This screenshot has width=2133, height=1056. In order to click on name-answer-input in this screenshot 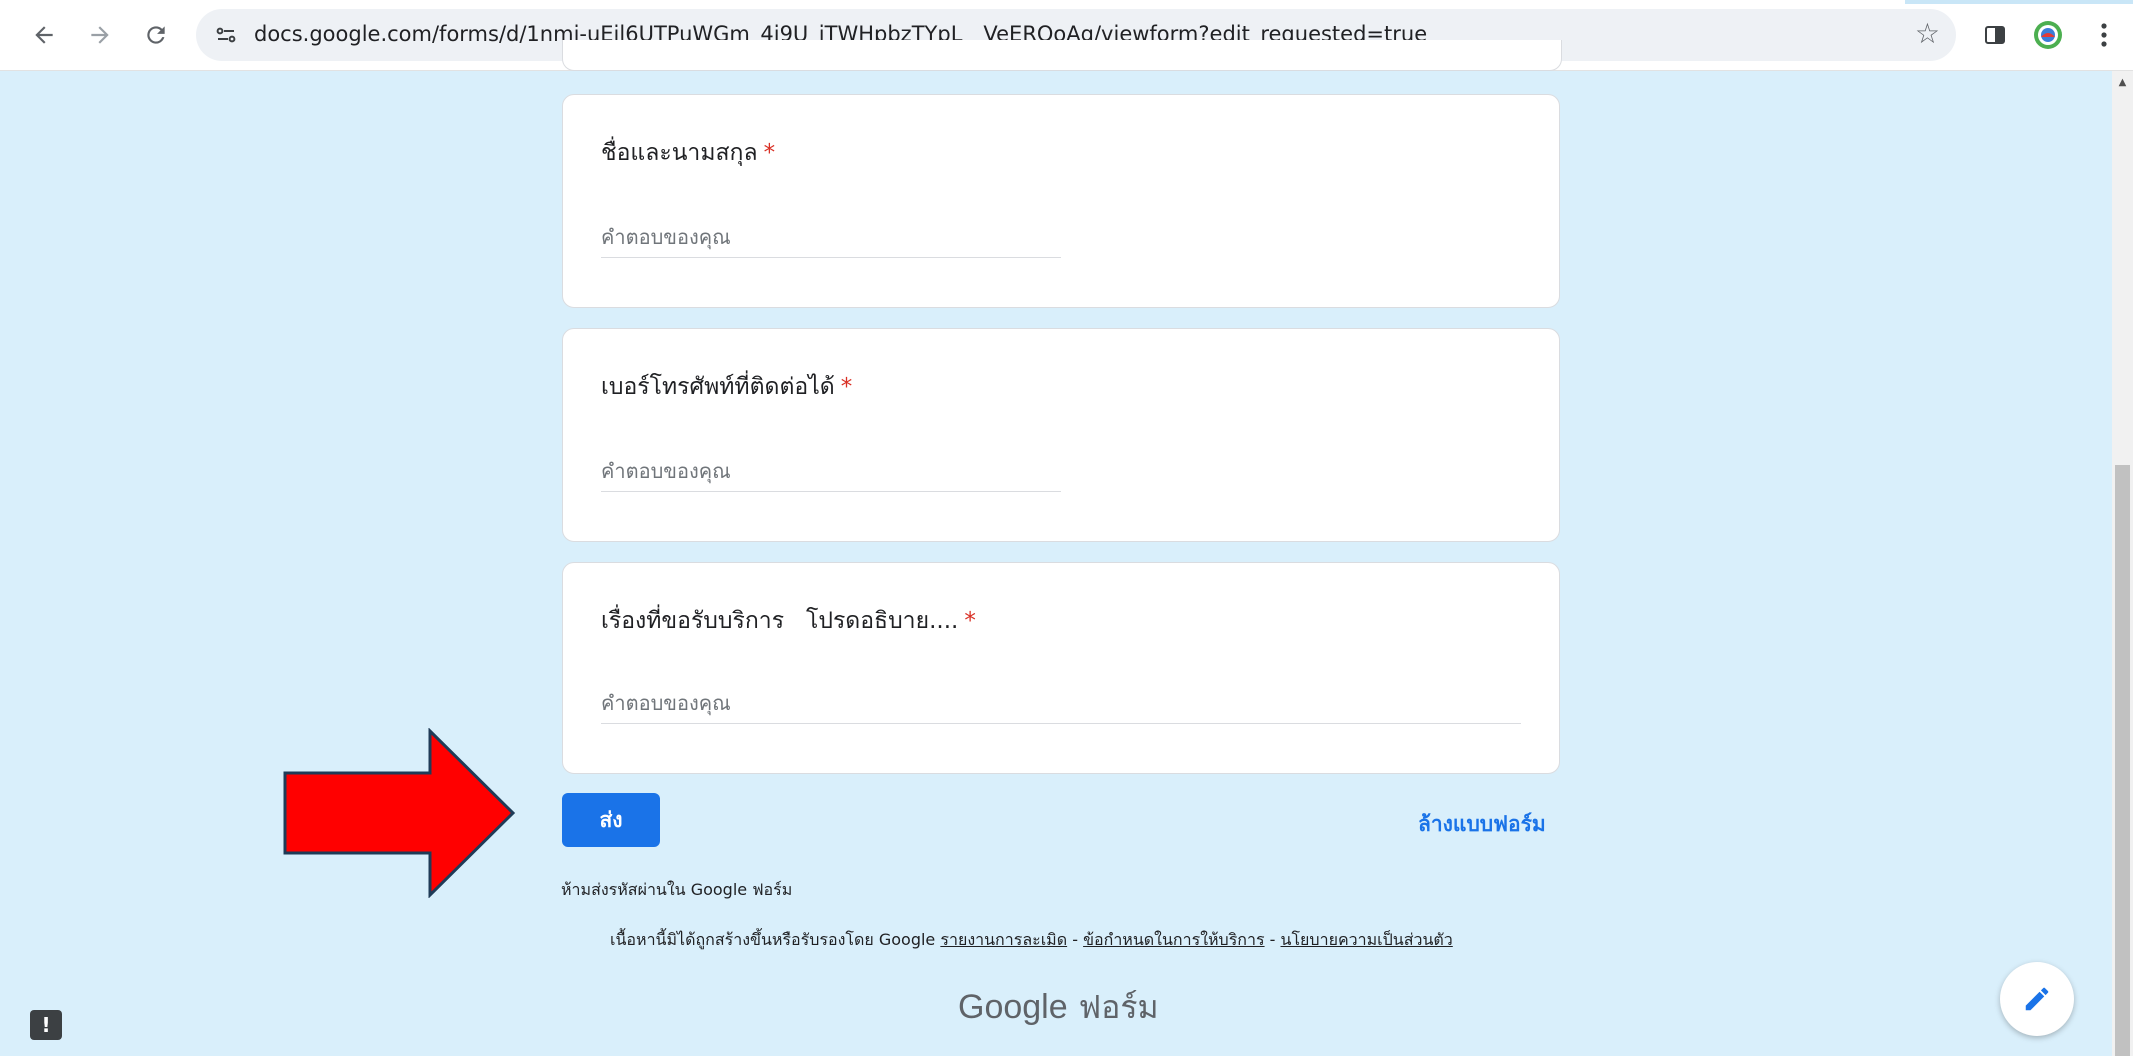, I will do `click(831, 237)`.